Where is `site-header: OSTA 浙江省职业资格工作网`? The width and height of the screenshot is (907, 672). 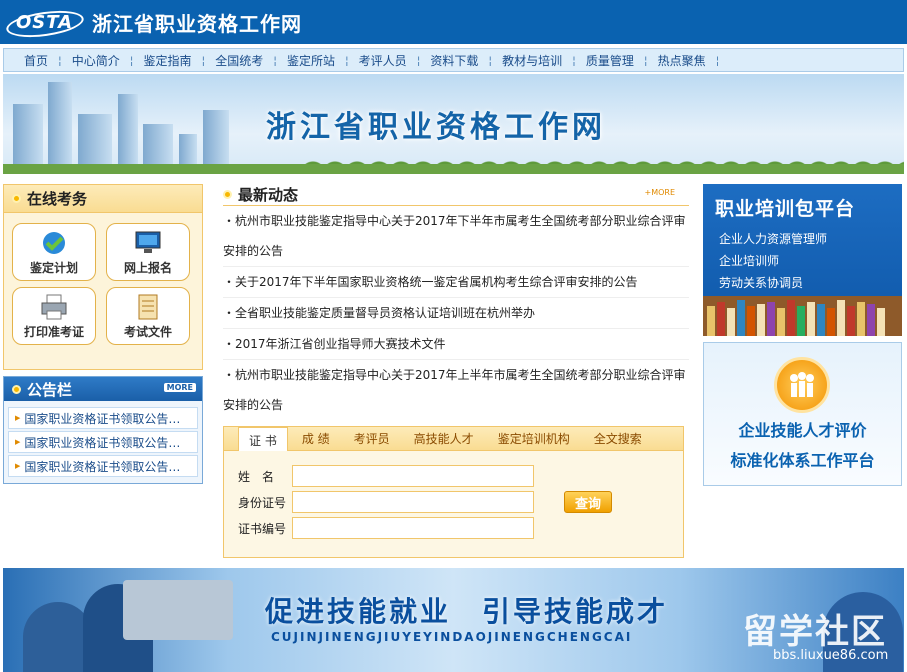 site-header: OSTA 浙江省职业资格工作网 is located at coordinates (453, 22).